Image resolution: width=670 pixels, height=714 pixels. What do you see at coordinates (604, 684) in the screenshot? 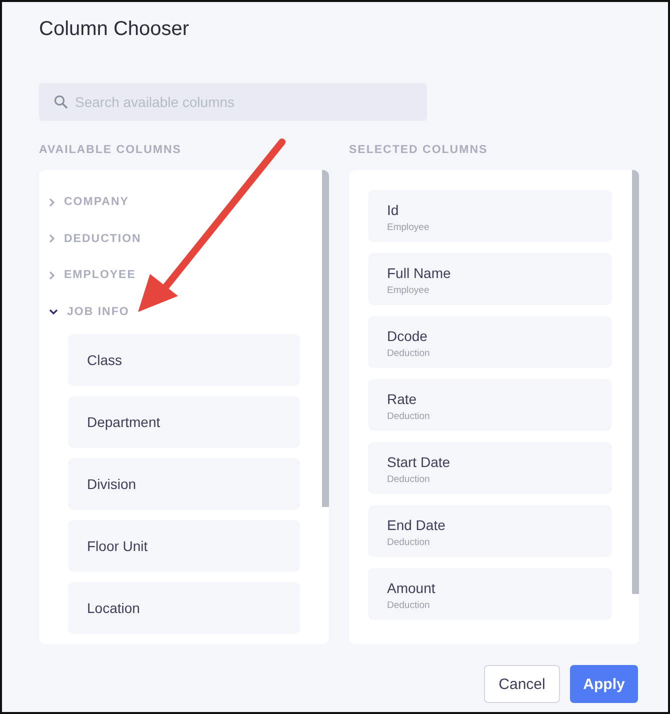
I see `apply-button: Apply` at bounding box center [604, 684].